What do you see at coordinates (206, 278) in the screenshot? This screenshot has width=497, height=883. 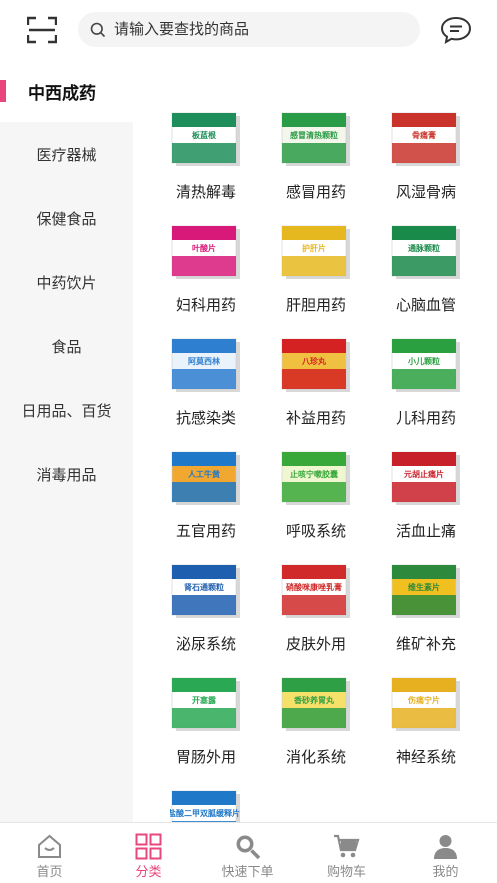 I see `product-category-item: 叶酸片 妇科用药` at bounding box center [206, 278].